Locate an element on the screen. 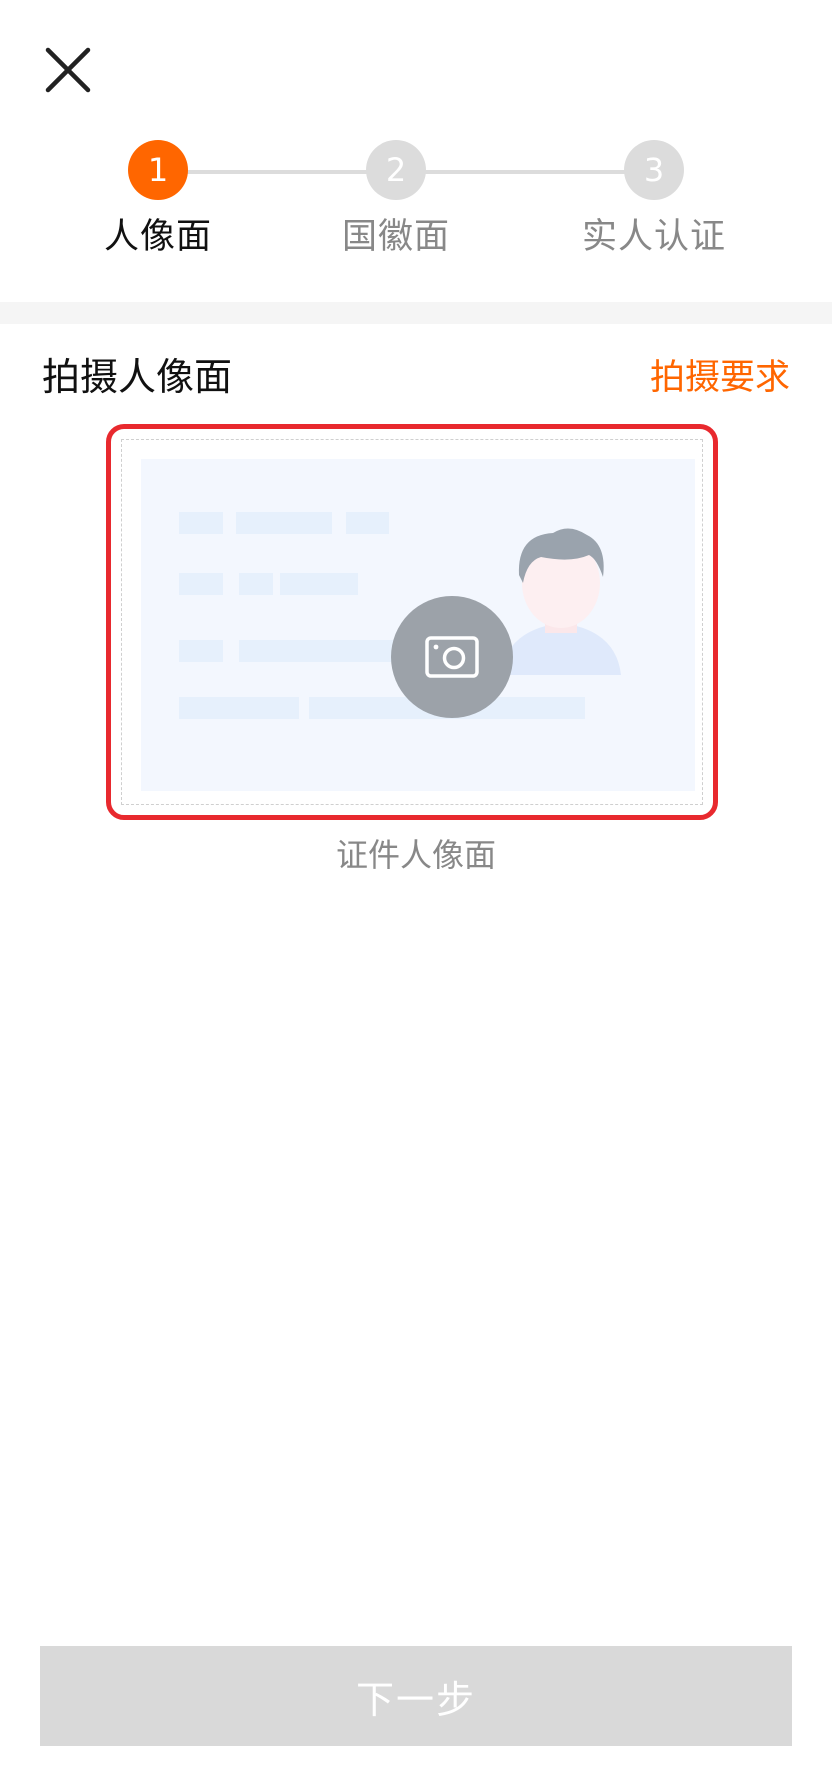 This screenshot has width=832, height=1770. close-button is located at coordinates (68, 70).